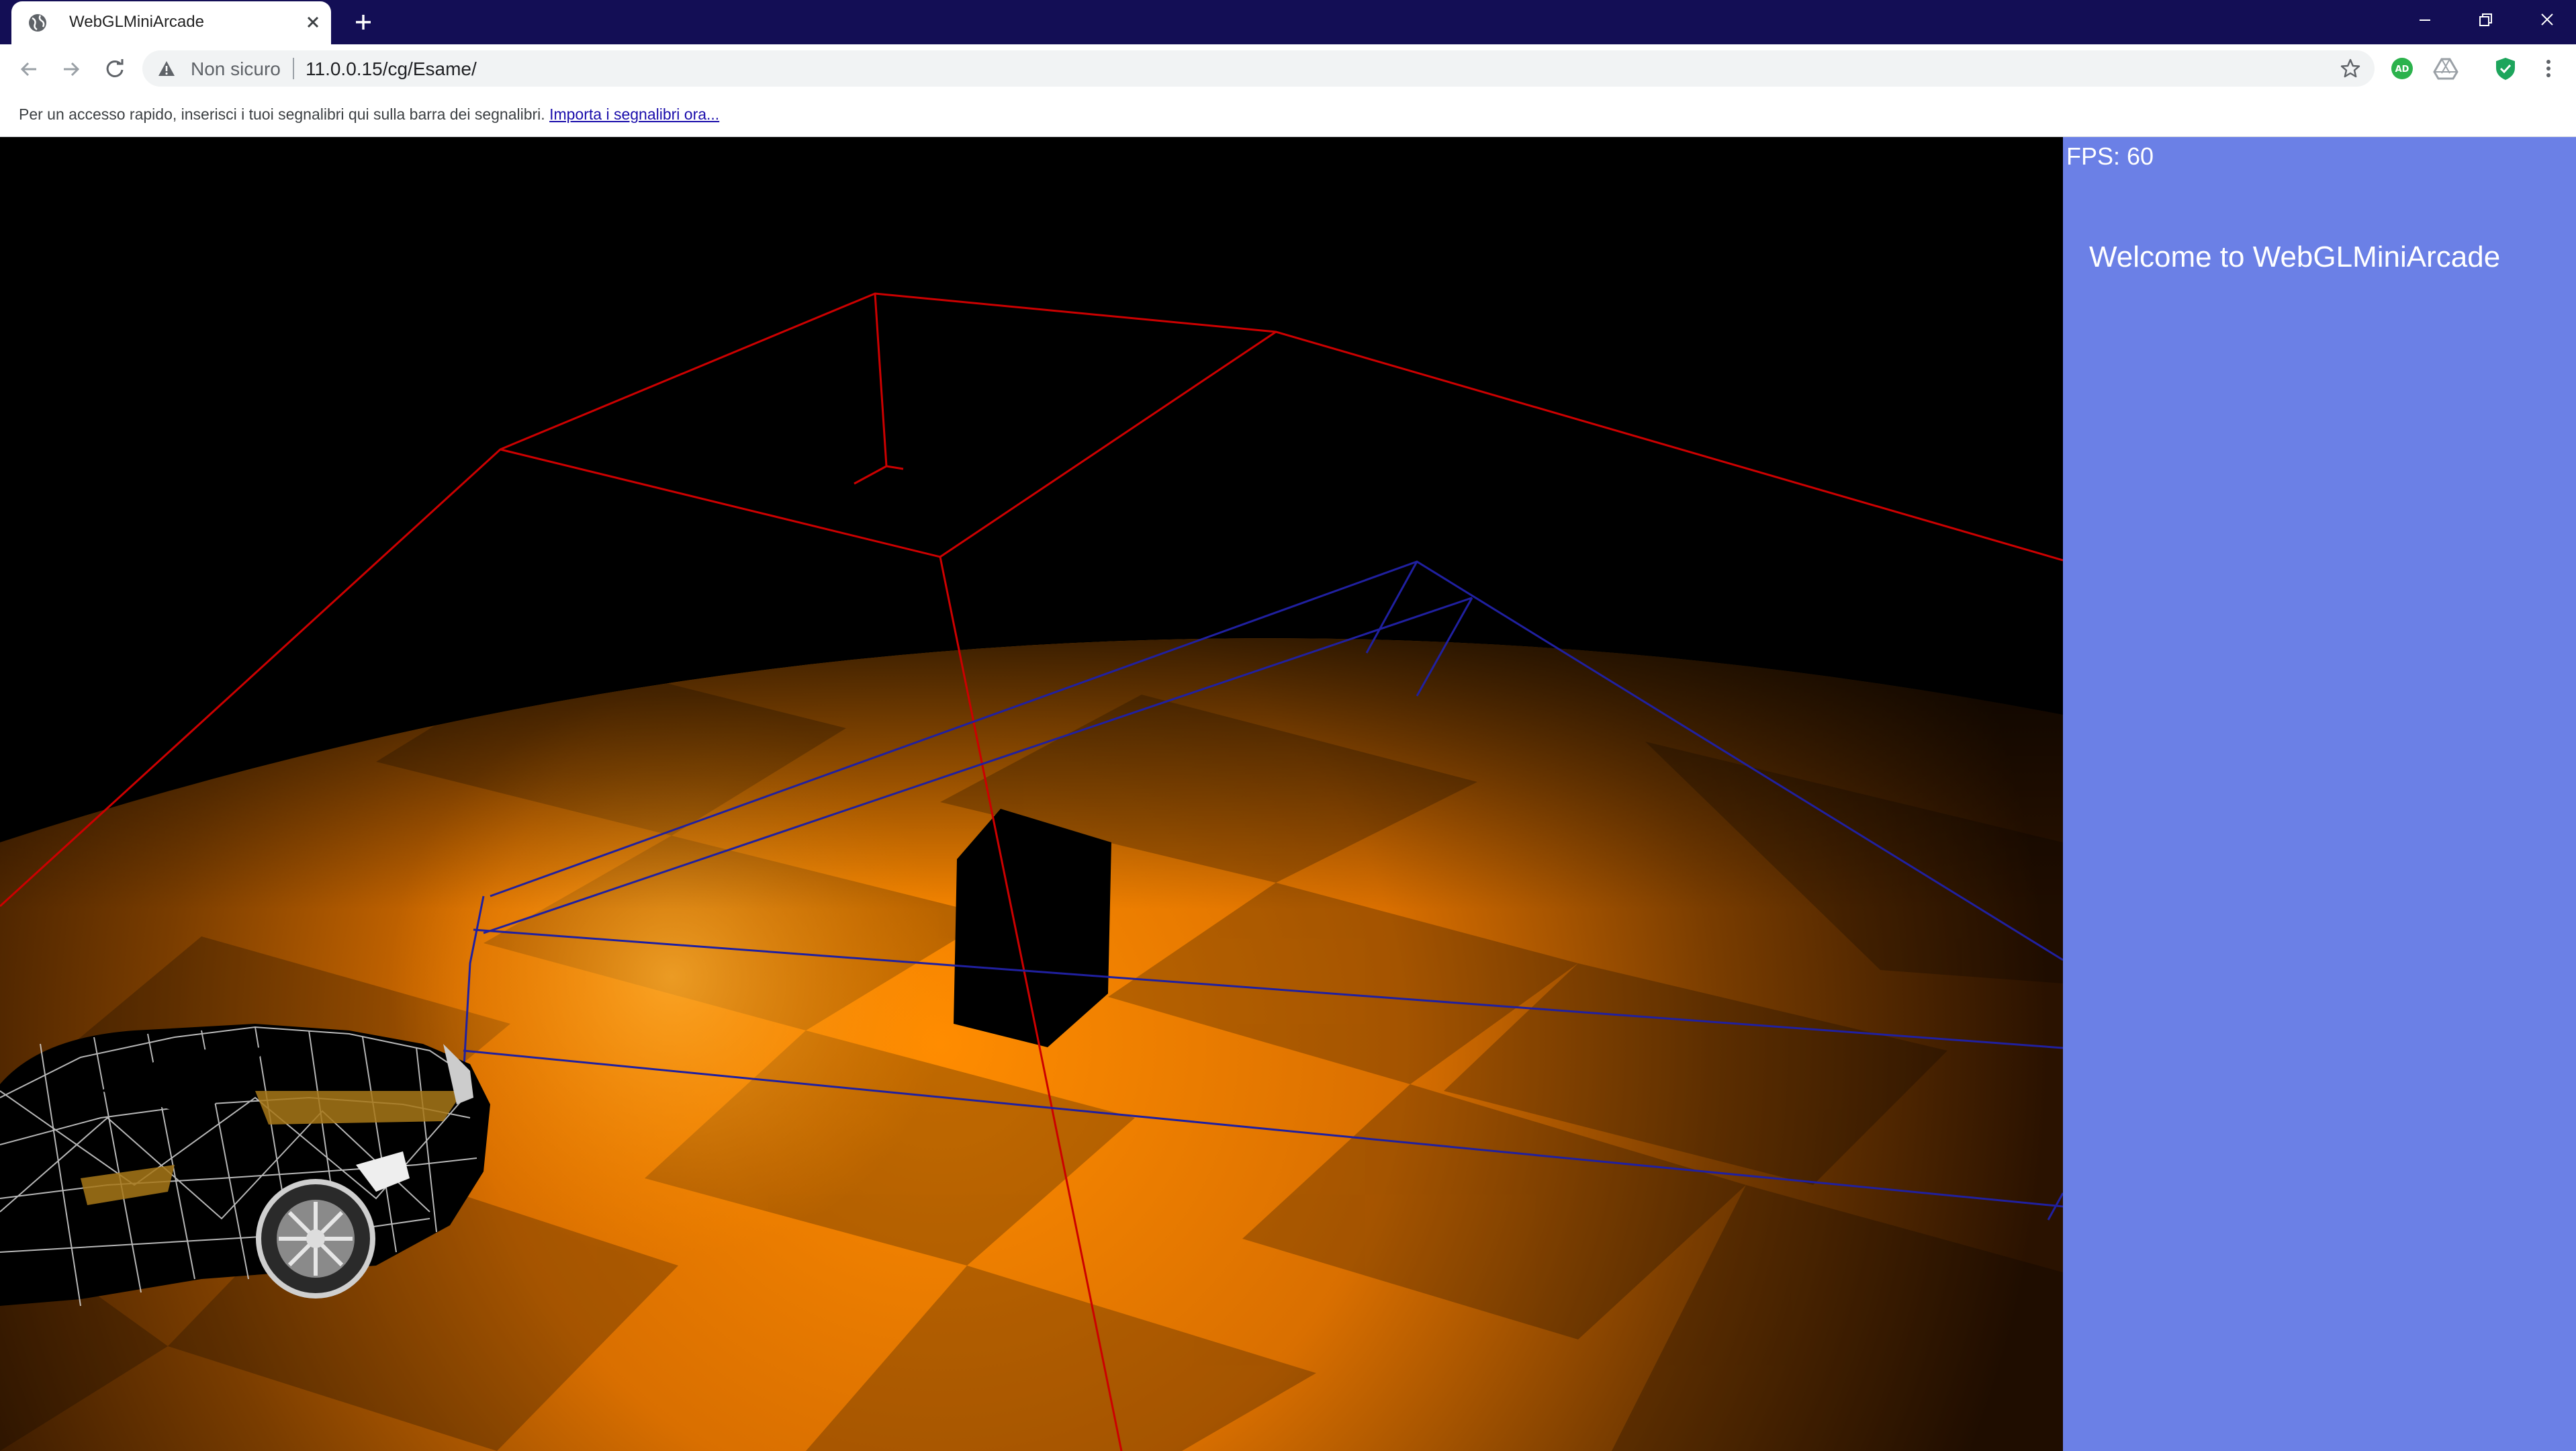 The height and width of the screenshot is (1451, 2576). I want to click on adguard-icon: AD, so click(2402, 68).